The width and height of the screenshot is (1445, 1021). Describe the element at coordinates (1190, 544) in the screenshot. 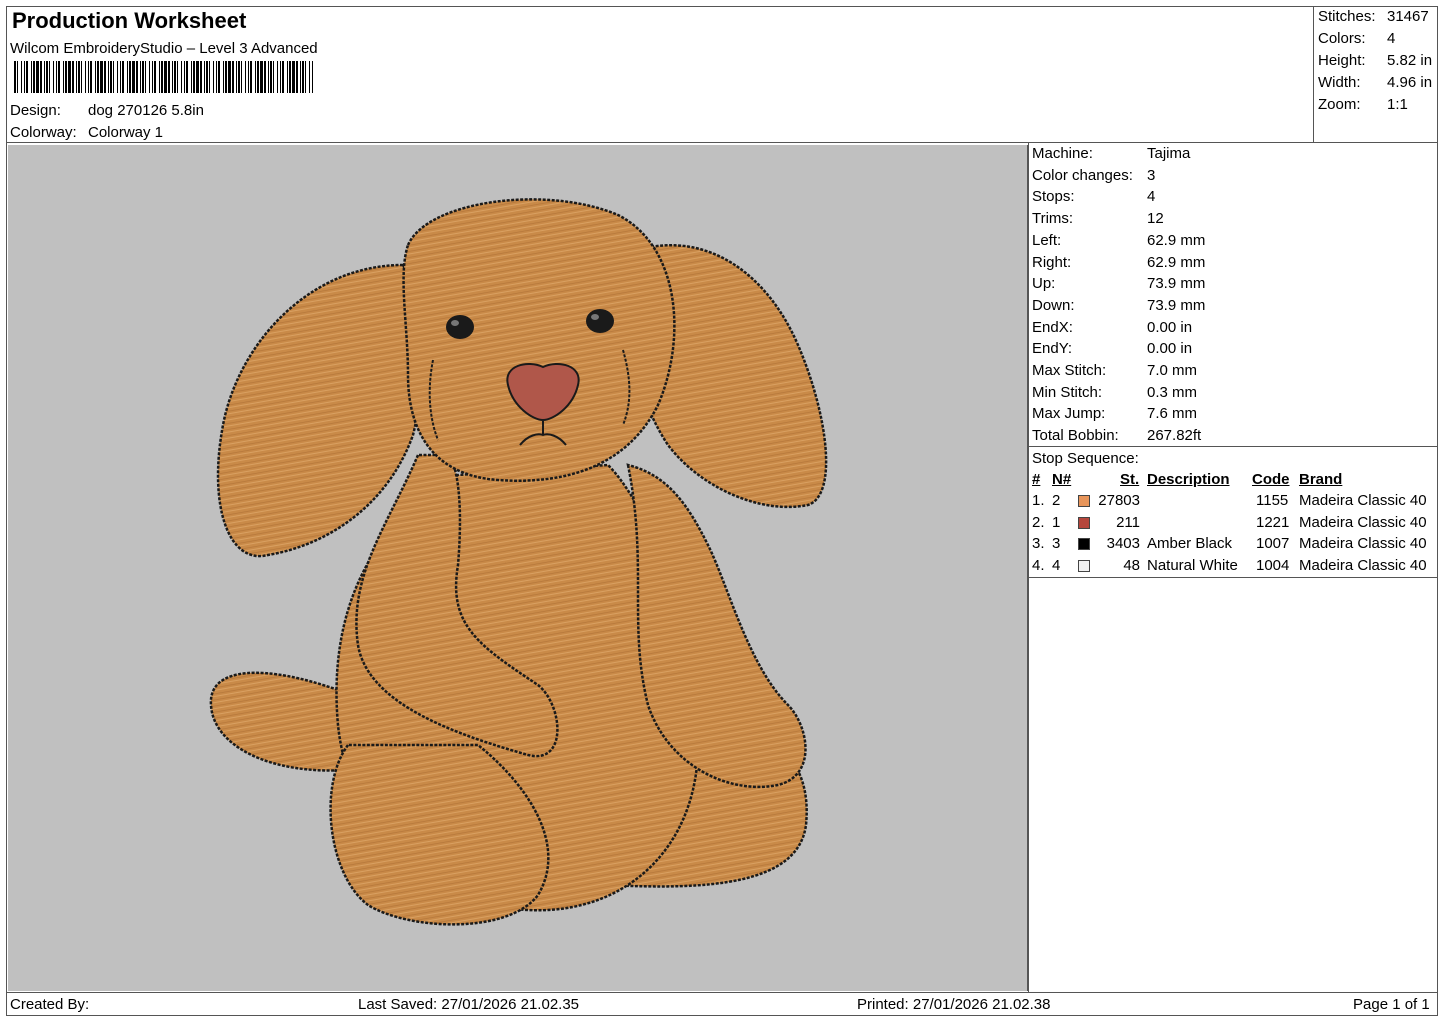

I see `row-description: Amber Black` at that location.